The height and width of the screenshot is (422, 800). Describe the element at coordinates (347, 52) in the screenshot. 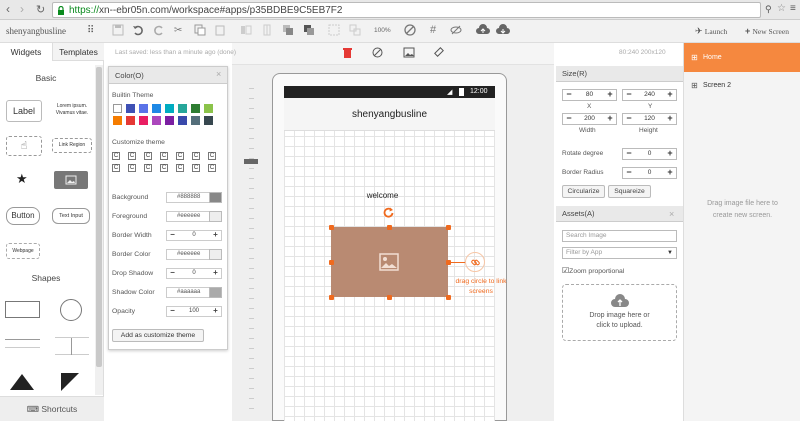

I see `delete-icon` at that location.